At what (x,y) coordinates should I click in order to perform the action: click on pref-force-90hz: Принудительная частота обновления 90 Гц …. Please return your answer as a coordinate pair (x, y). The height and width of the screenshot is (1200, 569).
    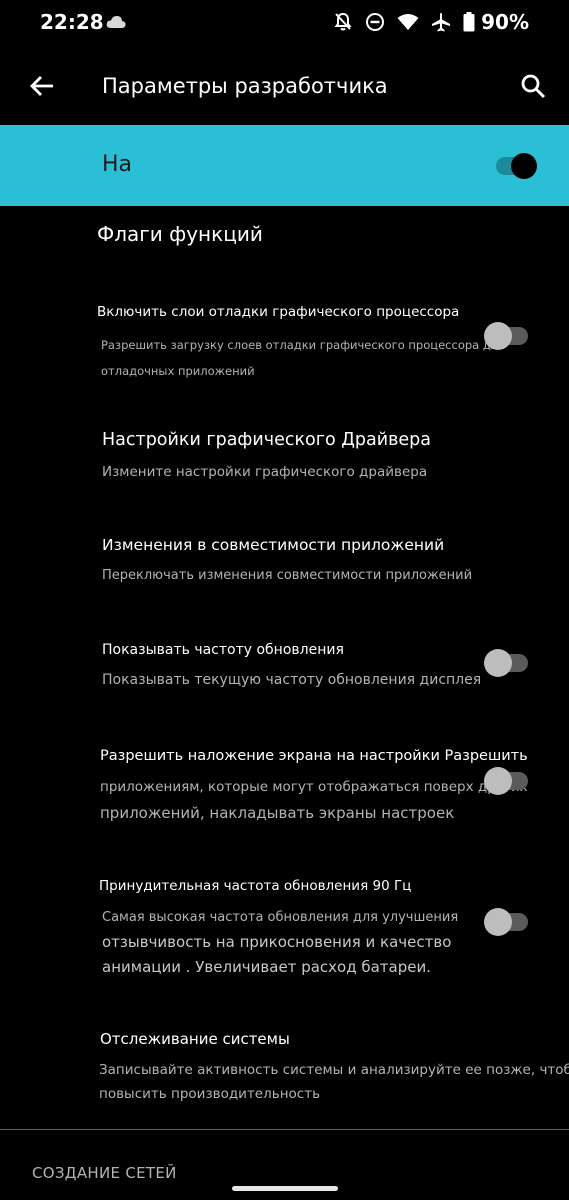
    Looking at the image, I should click on (284, 928).